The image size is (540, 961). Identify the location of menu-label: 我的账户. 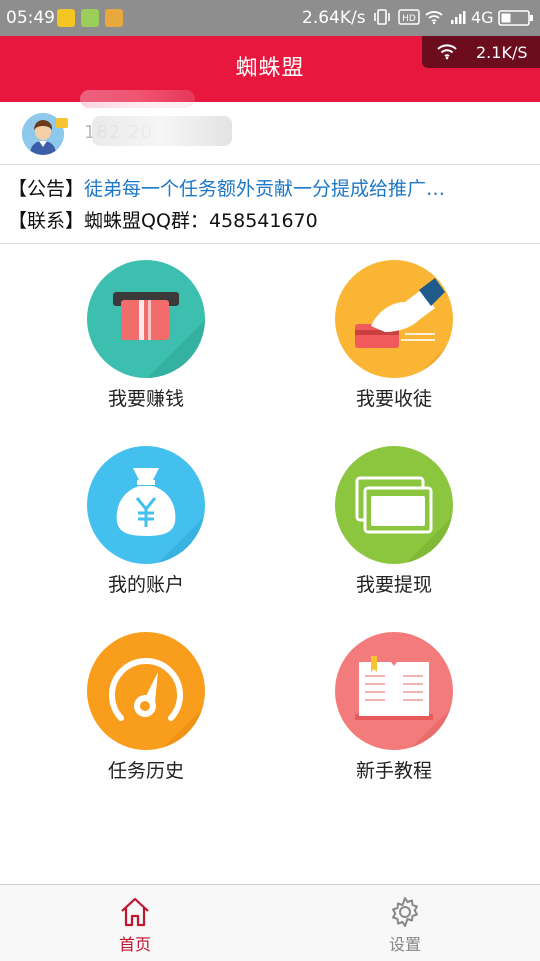
(145, 585).